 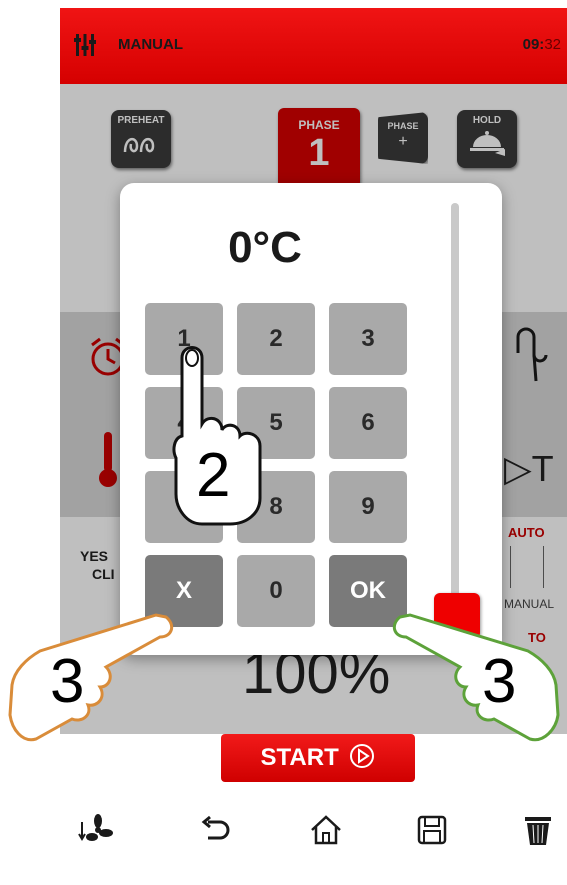 What do you see at coordinates (476, 677) in the screenshot?
I see `pointing-hand-step-3-right-icon` at bounding box center [476, 677].